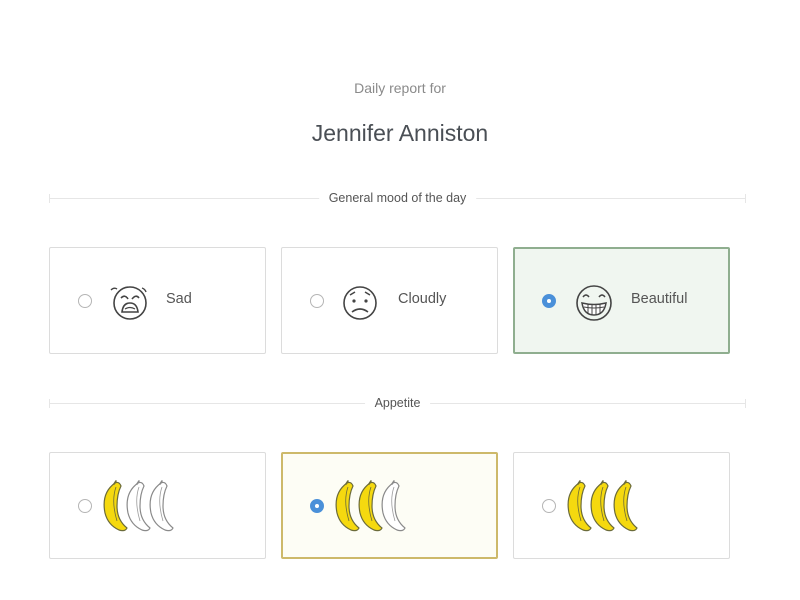  I want to click on appetite-option-high, so click(621, 505).